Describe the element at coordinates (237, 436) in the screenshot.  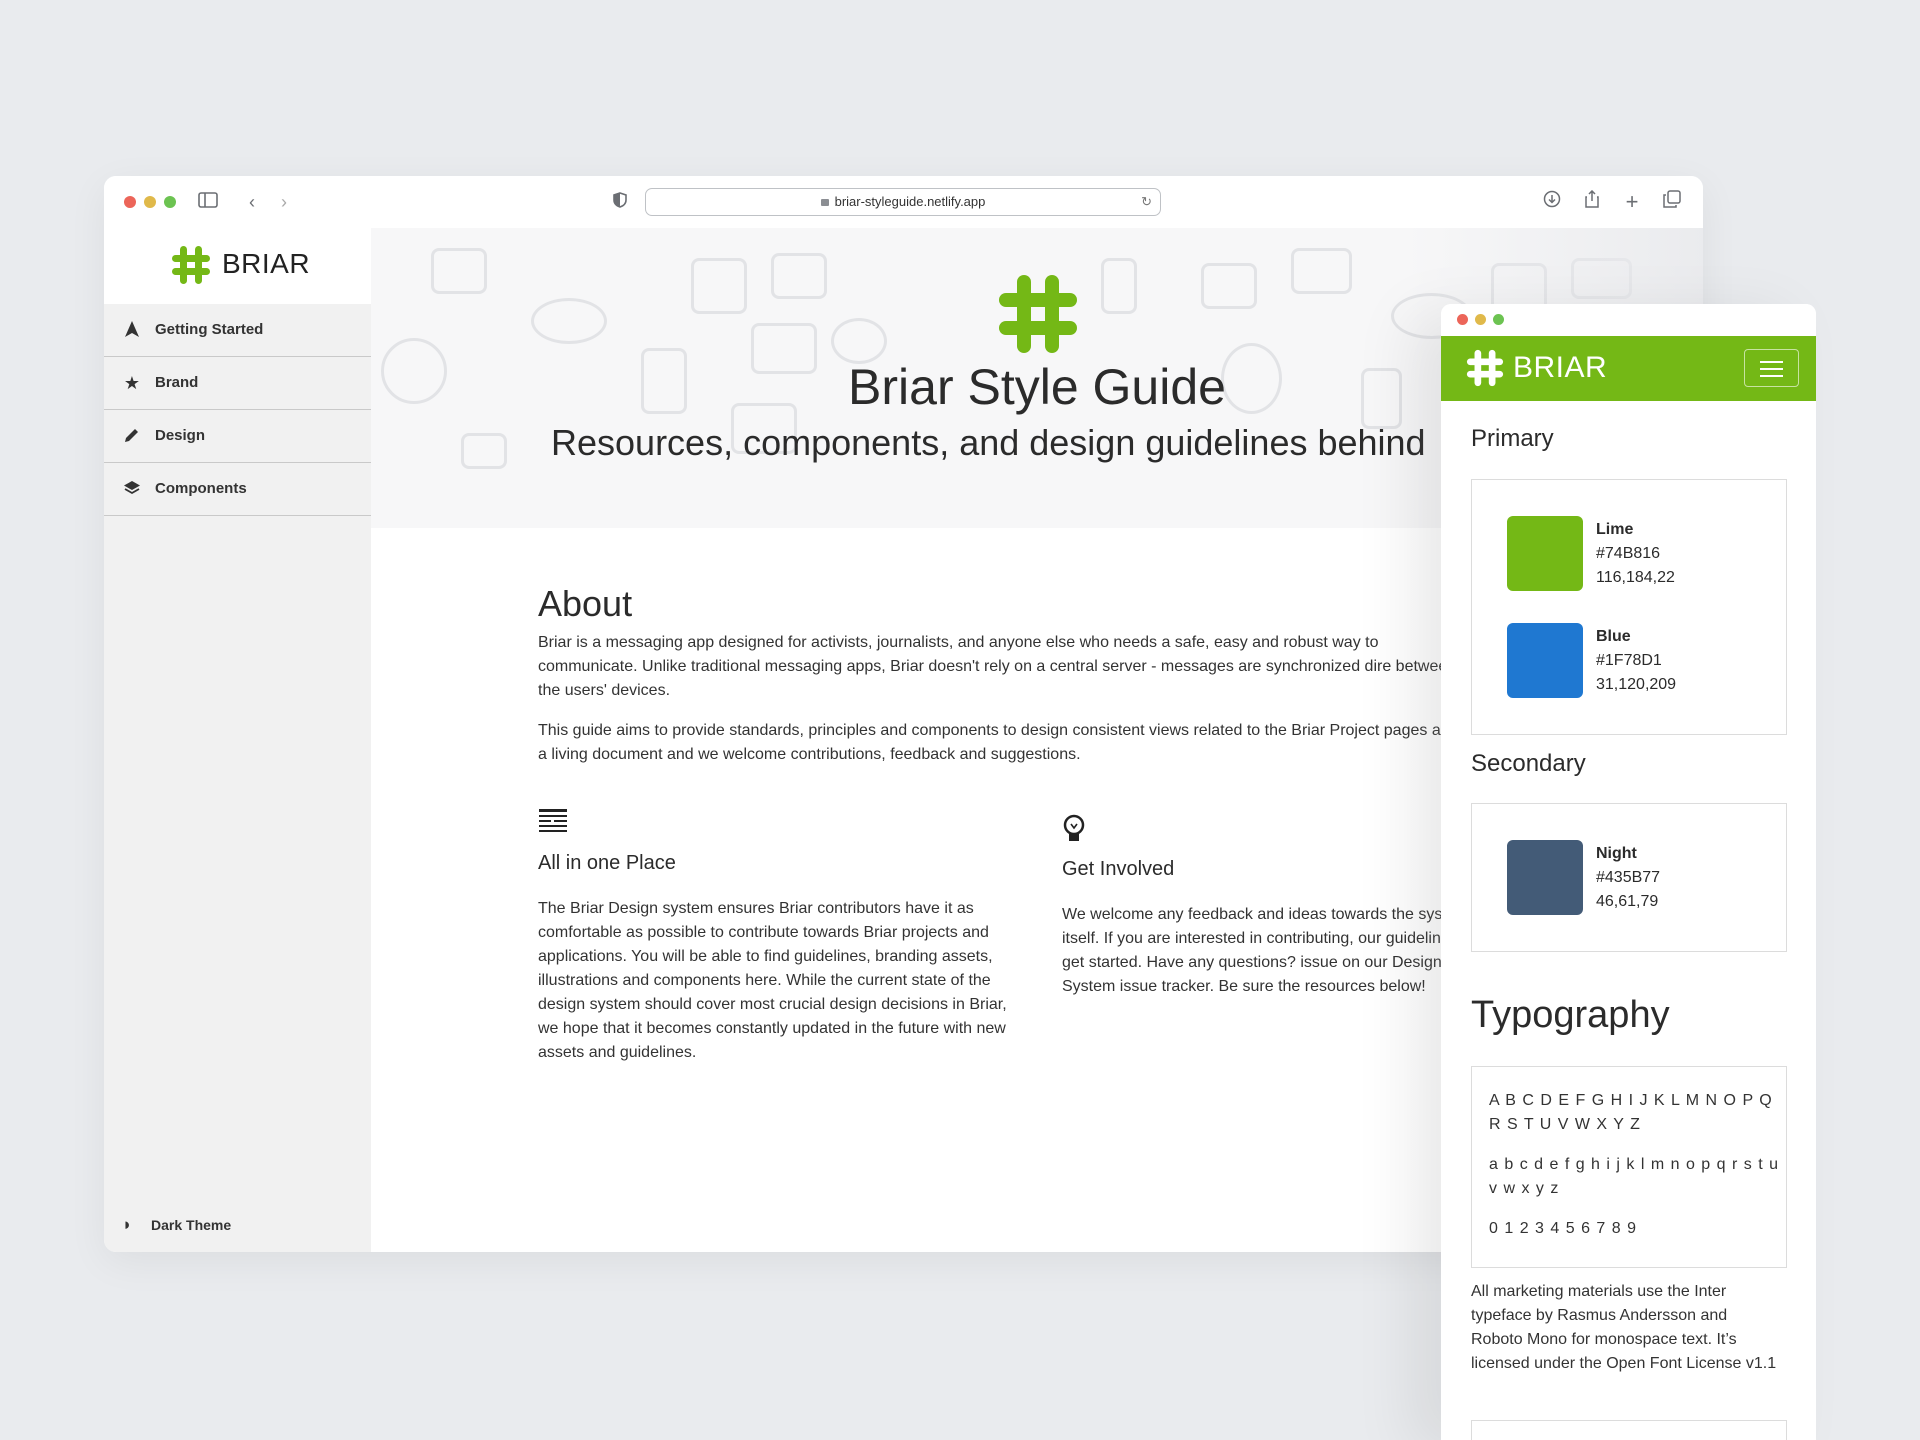
I see `sidebar-item-design: Design` at that location.